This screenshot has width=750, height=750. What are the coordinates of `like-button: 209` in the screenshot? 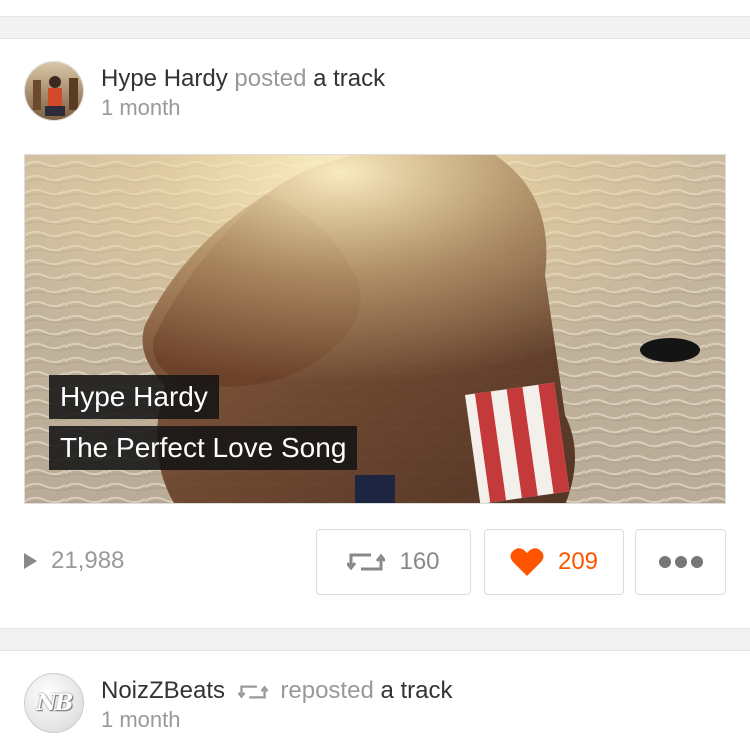 It's located at (554, 562).